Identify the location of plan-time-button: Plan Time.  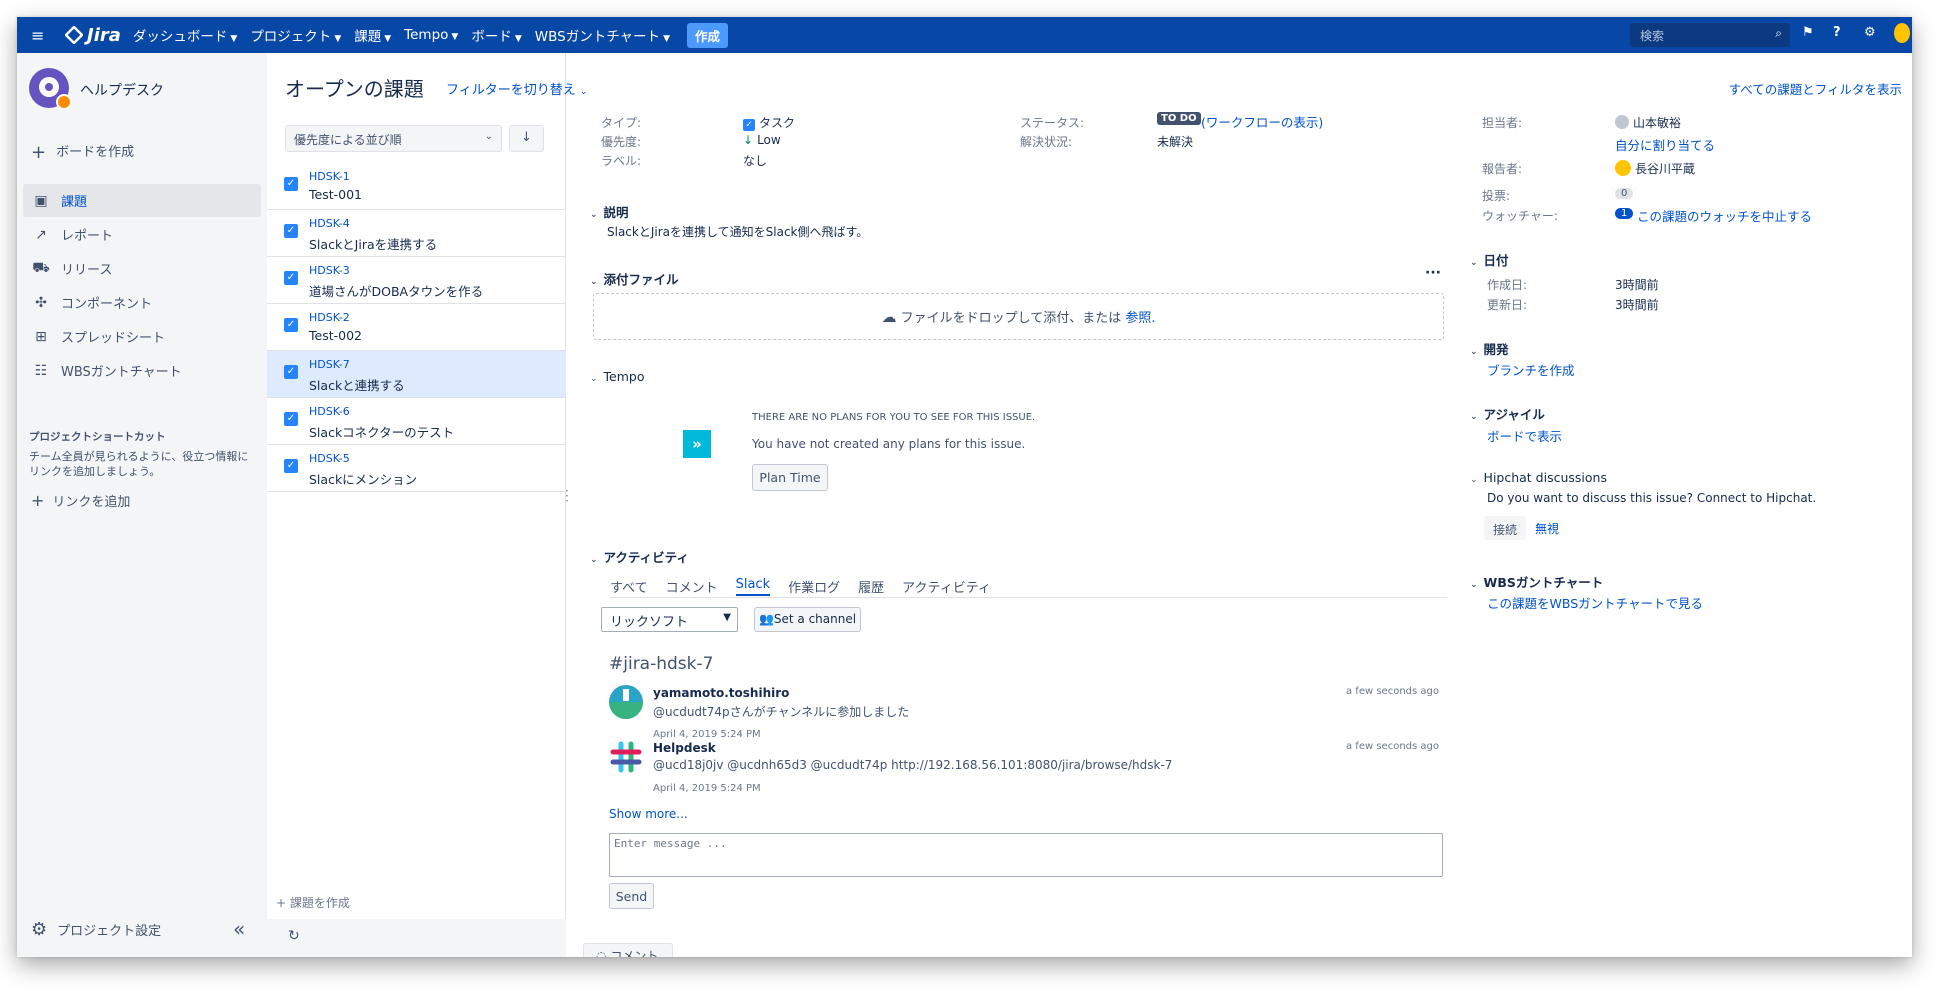
(790, 477).